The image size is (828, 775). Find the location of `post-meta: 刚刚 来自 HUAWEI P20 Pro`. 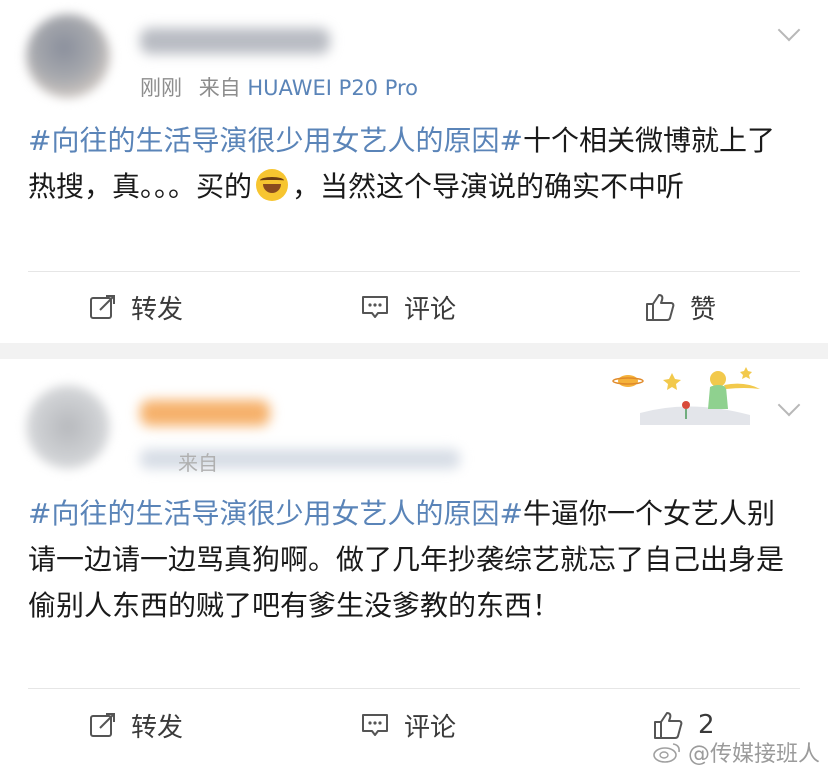

post-meta: 刚刚 来自 HUAWEI P20 Pro is located at coordinates (279, 87).